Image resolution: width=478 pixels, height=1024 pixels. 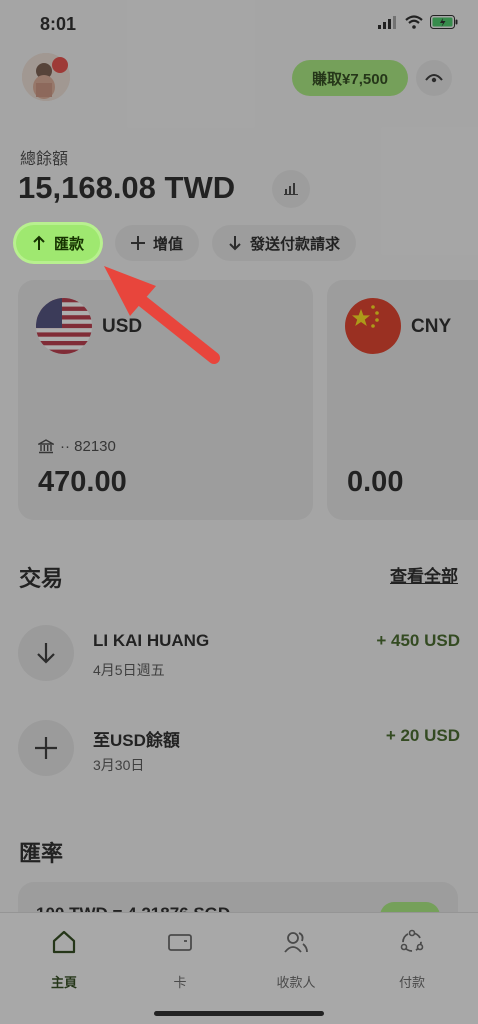 I want to click on tx-amount: + 20 USD, so click(x=422, y=735).